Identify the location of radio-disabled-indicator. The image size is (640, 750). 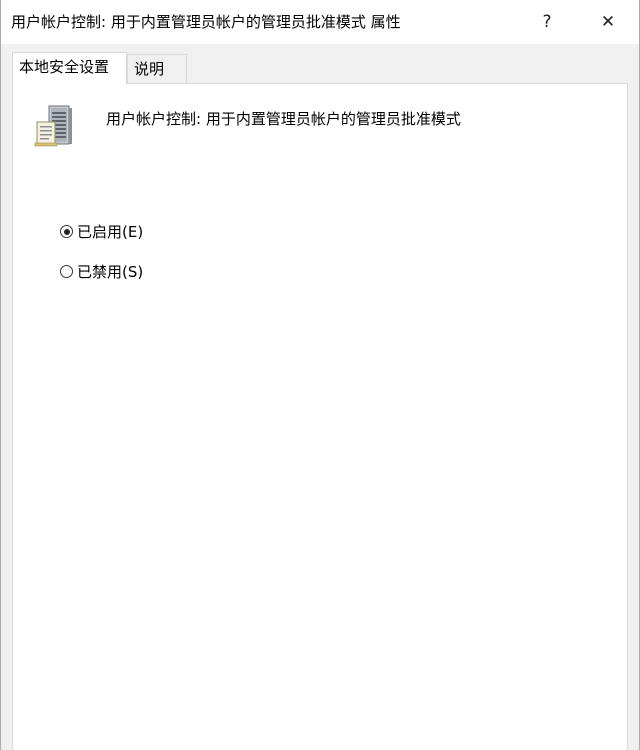
(66, 271).